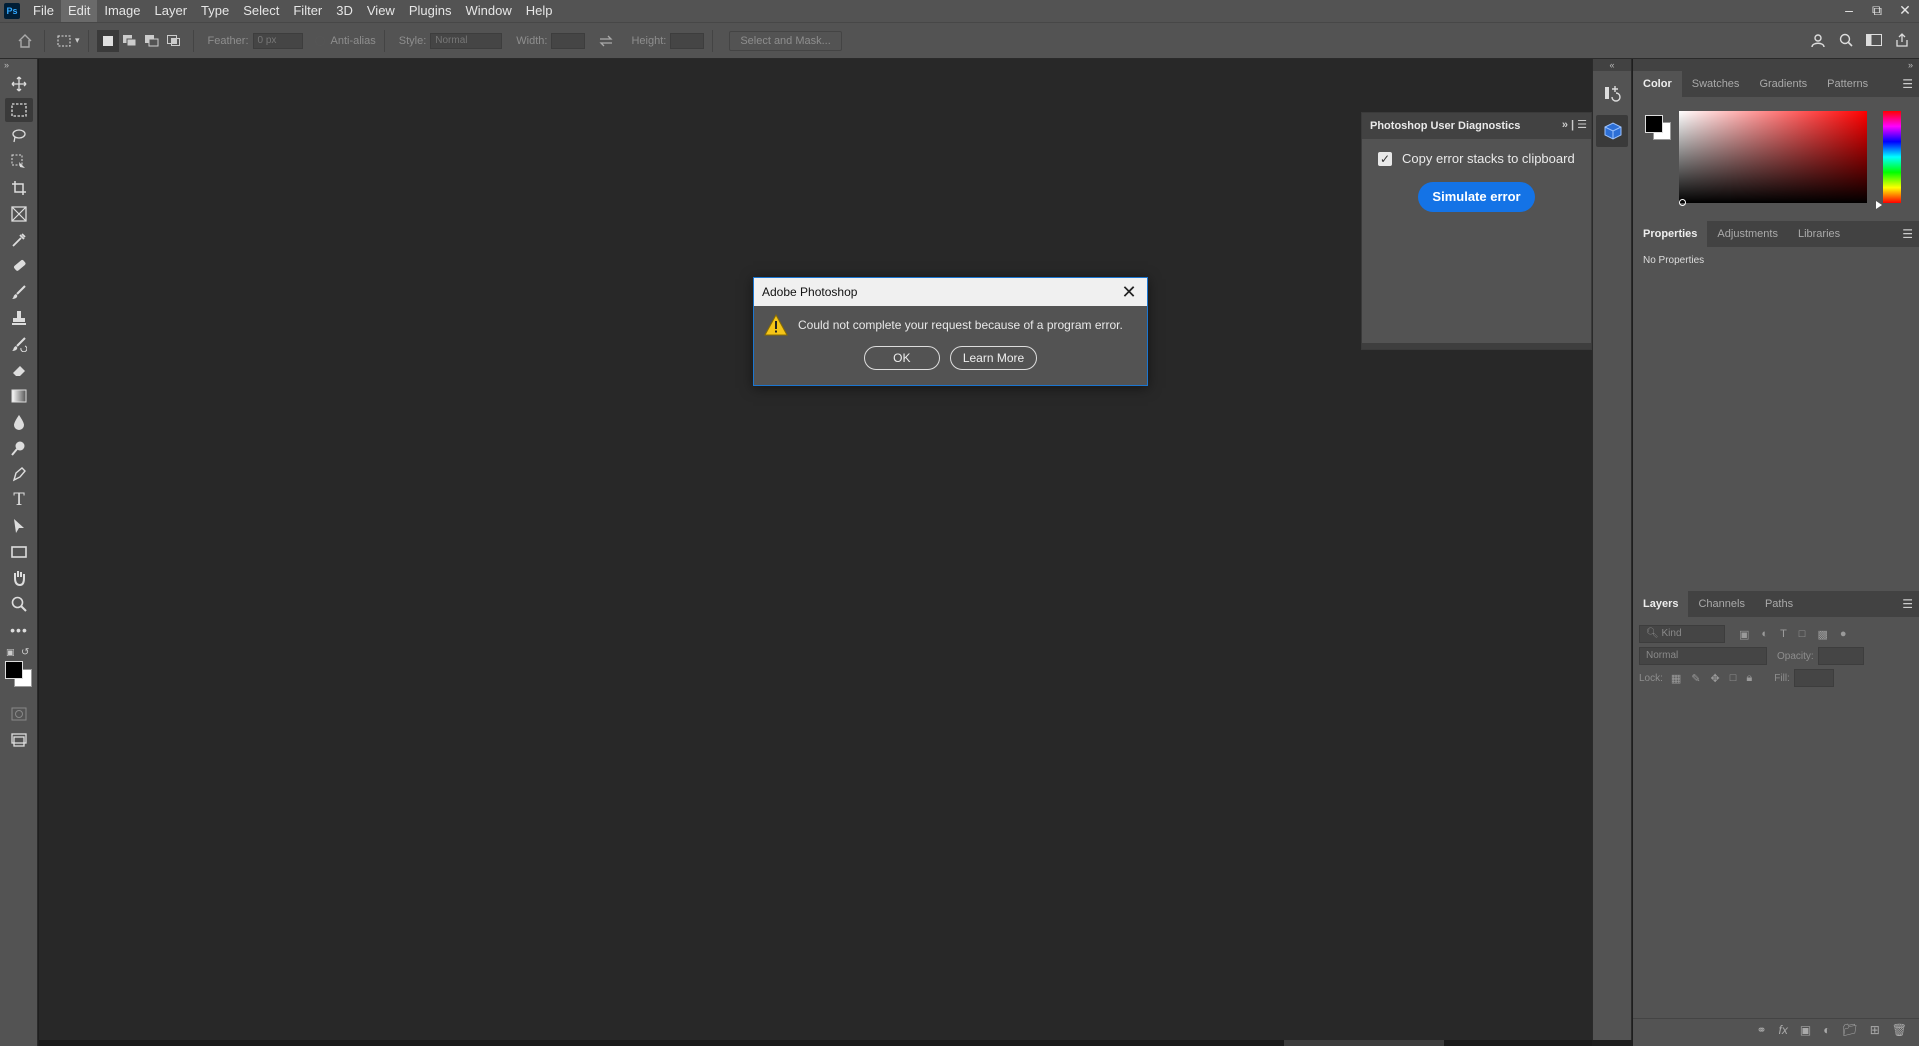 The image size is (1919, 1046). Describe the element at coordinates (1661, 604) in the screenshot. I see `tab-layers: Layers` at that location.